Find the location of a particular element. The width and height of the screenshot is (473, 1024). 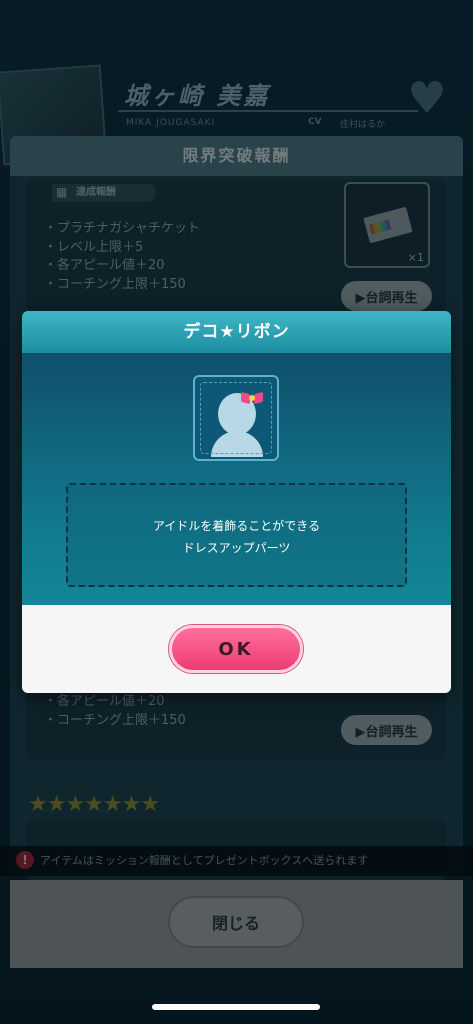

item-description-box: アイドルを着飾ることができる ドレスアップパーツ is located at coordinates (236, 535).